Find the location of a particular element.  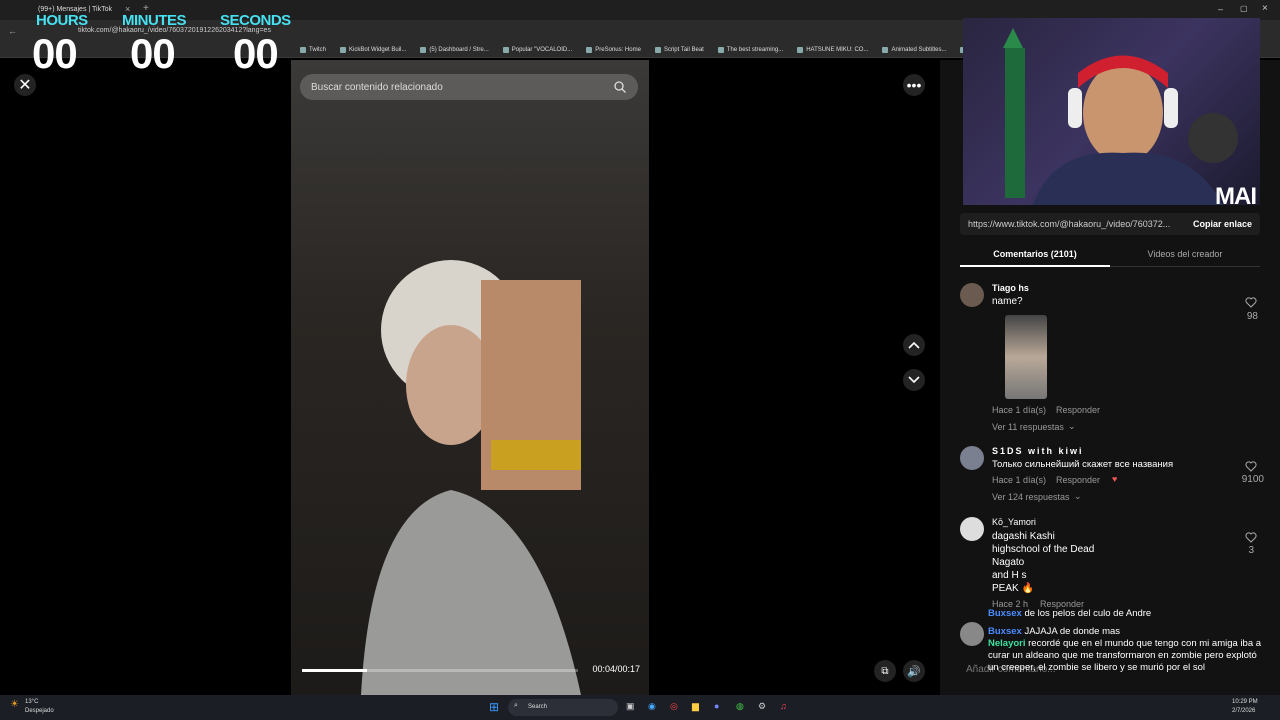

maximize-icon: ▢ is located at coordinates (1244, 8).